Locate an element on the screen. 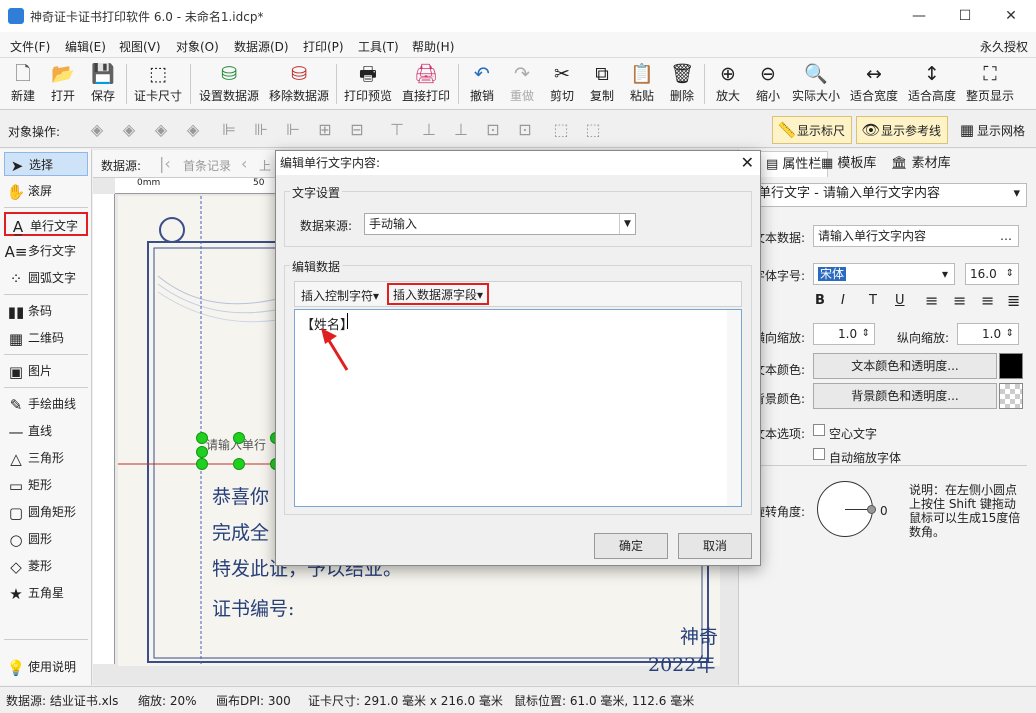  prev-record-button: 上 is located at coordinates (265, 165).